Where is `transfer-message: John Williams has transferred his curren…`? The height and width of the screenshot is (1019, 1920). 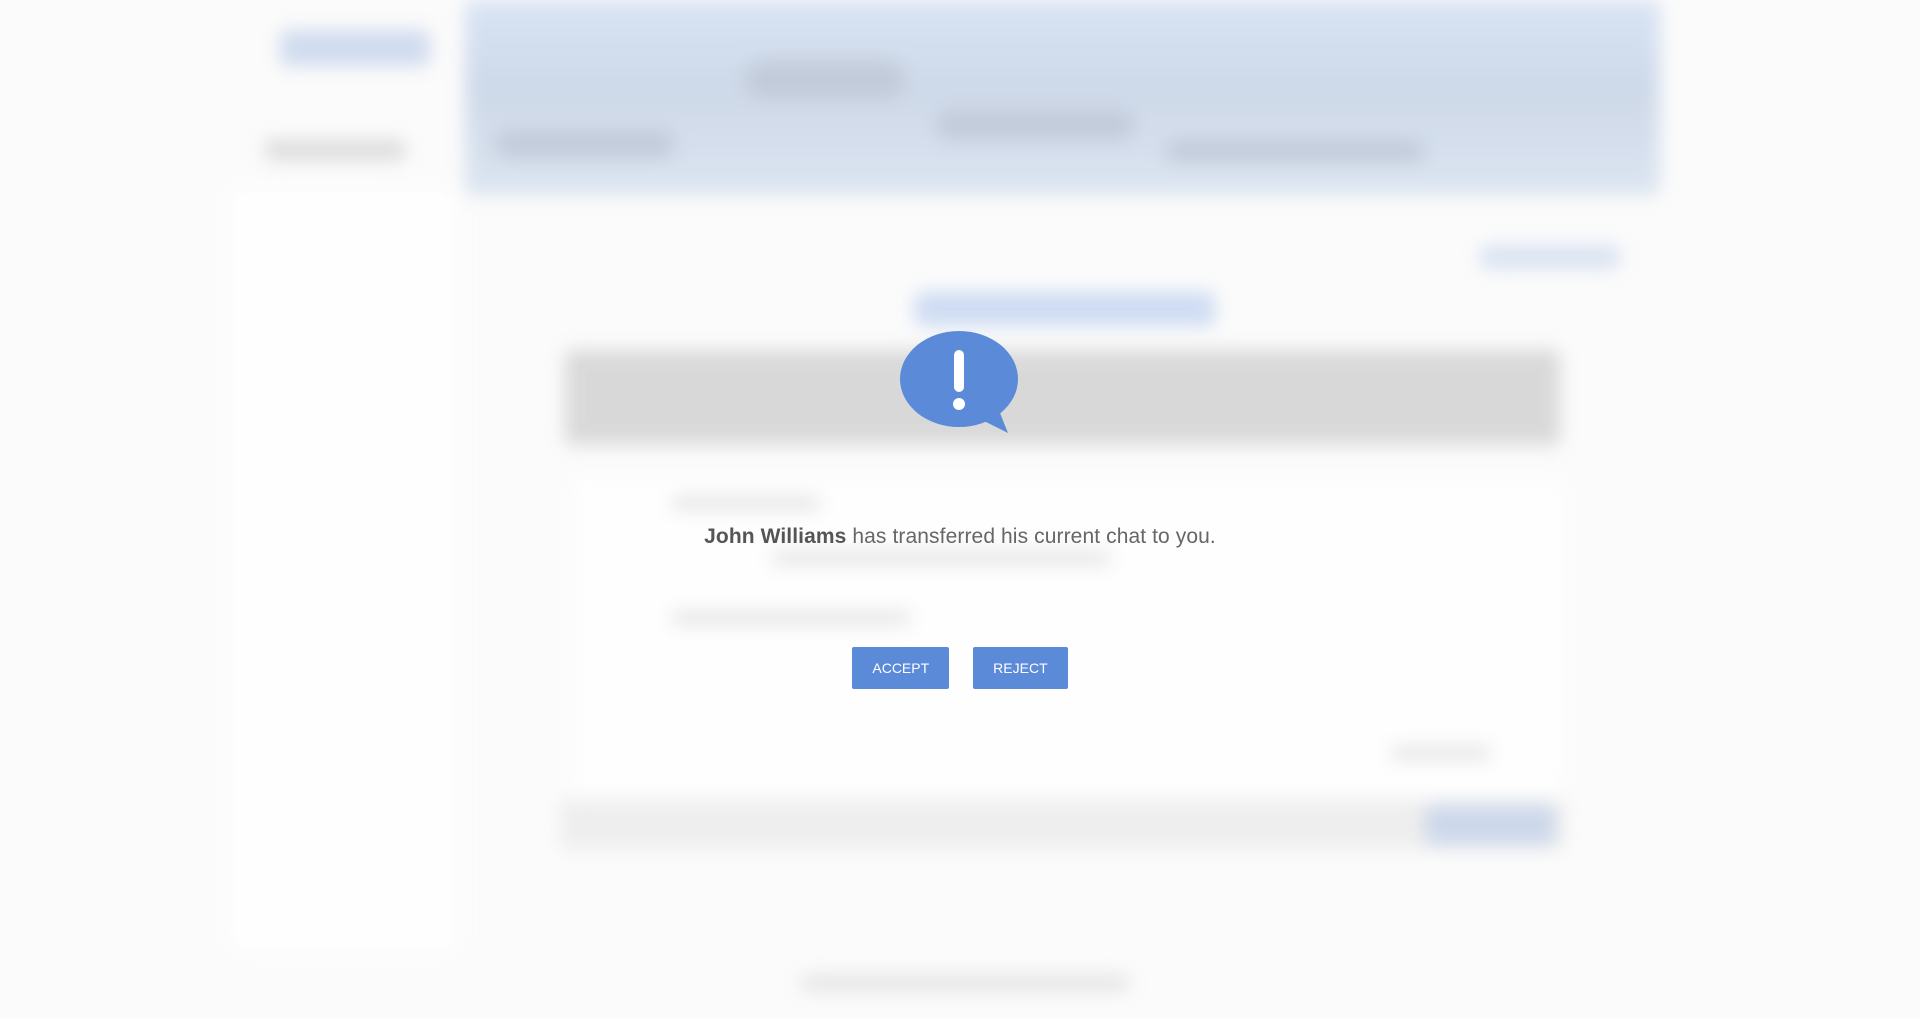
transfer-message: John Williams has transferred his curren… is located at coordinates (960, 537).